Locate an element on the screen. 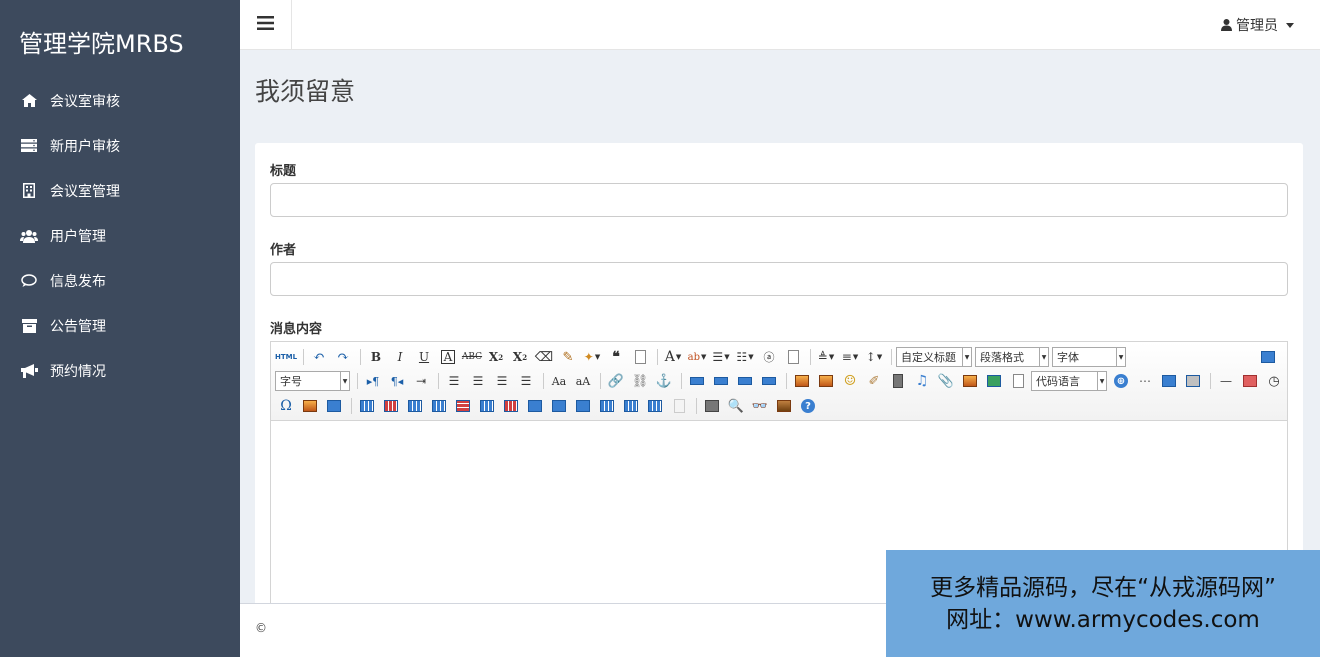  charts-icon is located at coordinates (679, 406).